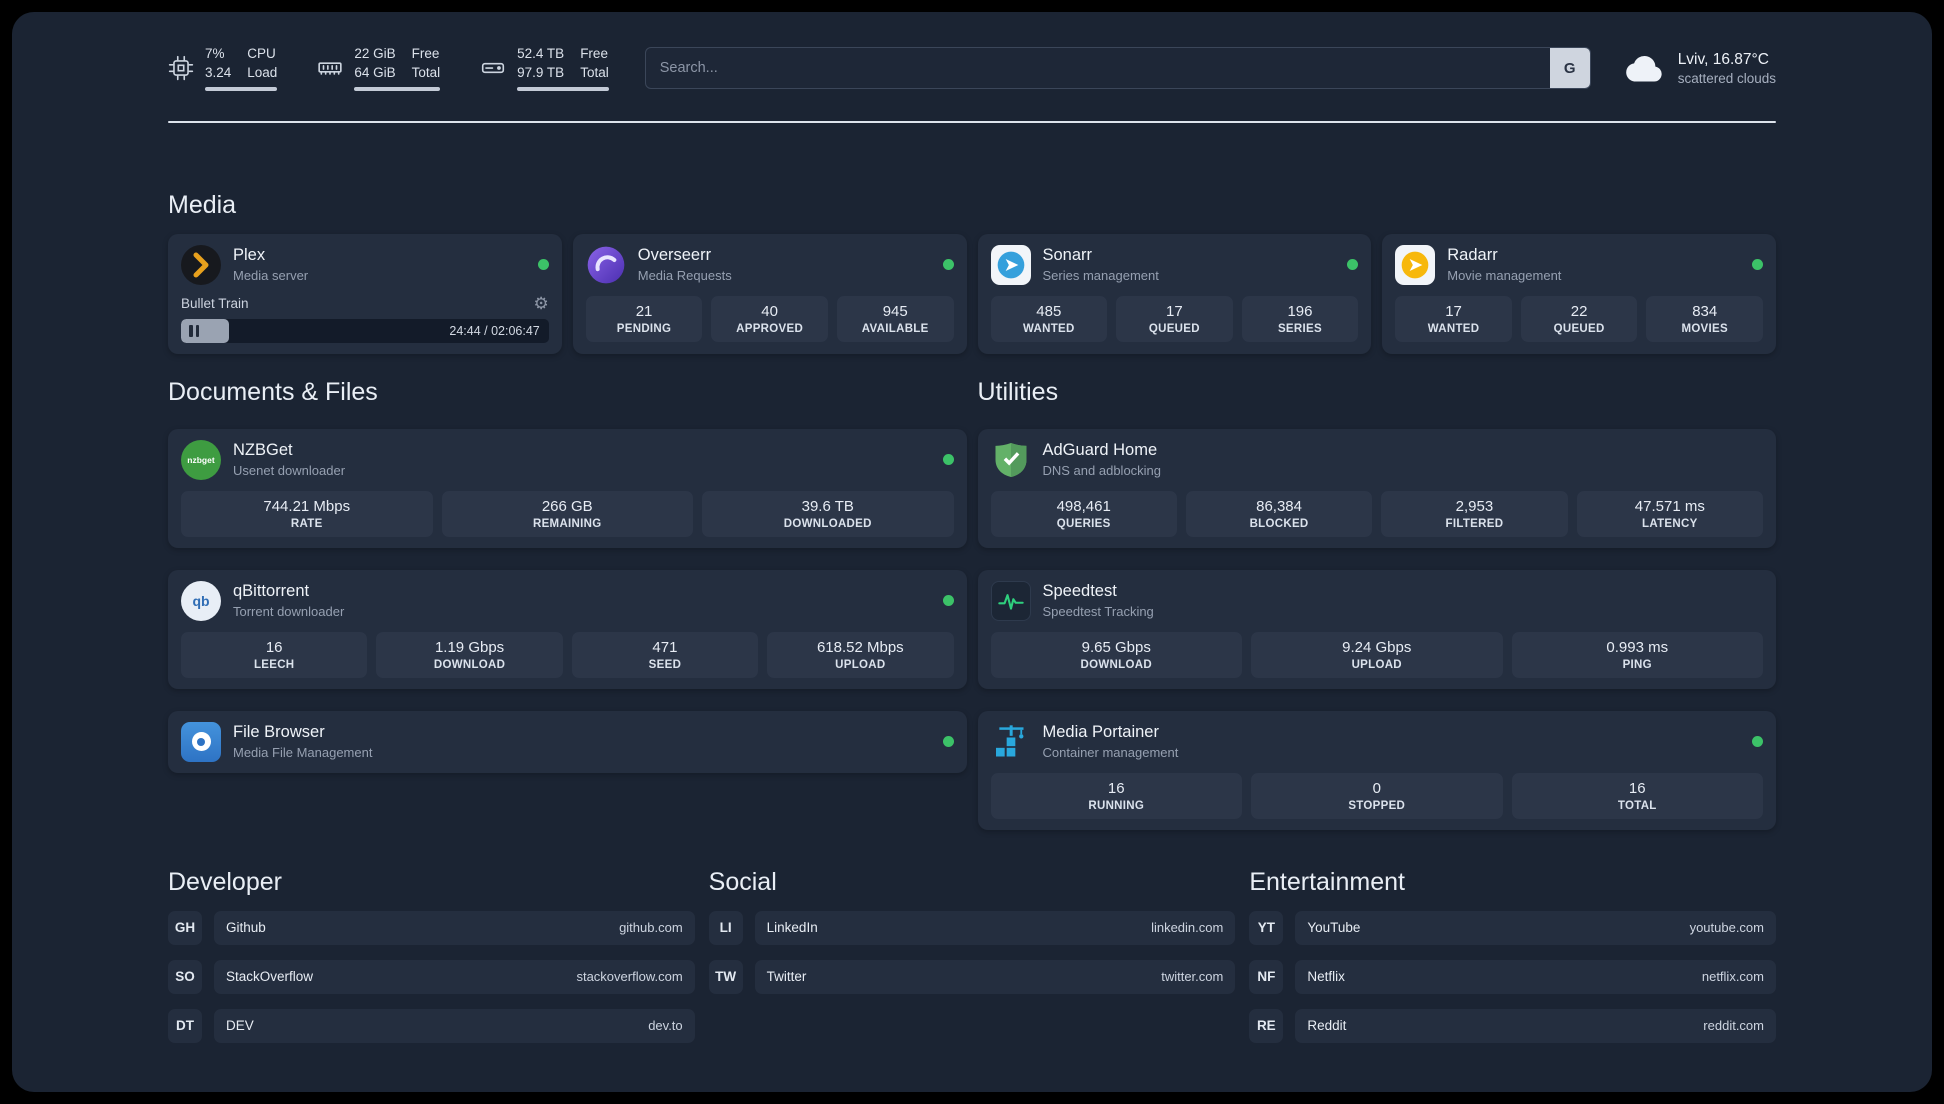 The image size is (1944, 1104). What do you see at coordinates (541, 53) in the screenshot?
I see `disk-free-value: 52.4 TB` at bounding box center [541, 53].